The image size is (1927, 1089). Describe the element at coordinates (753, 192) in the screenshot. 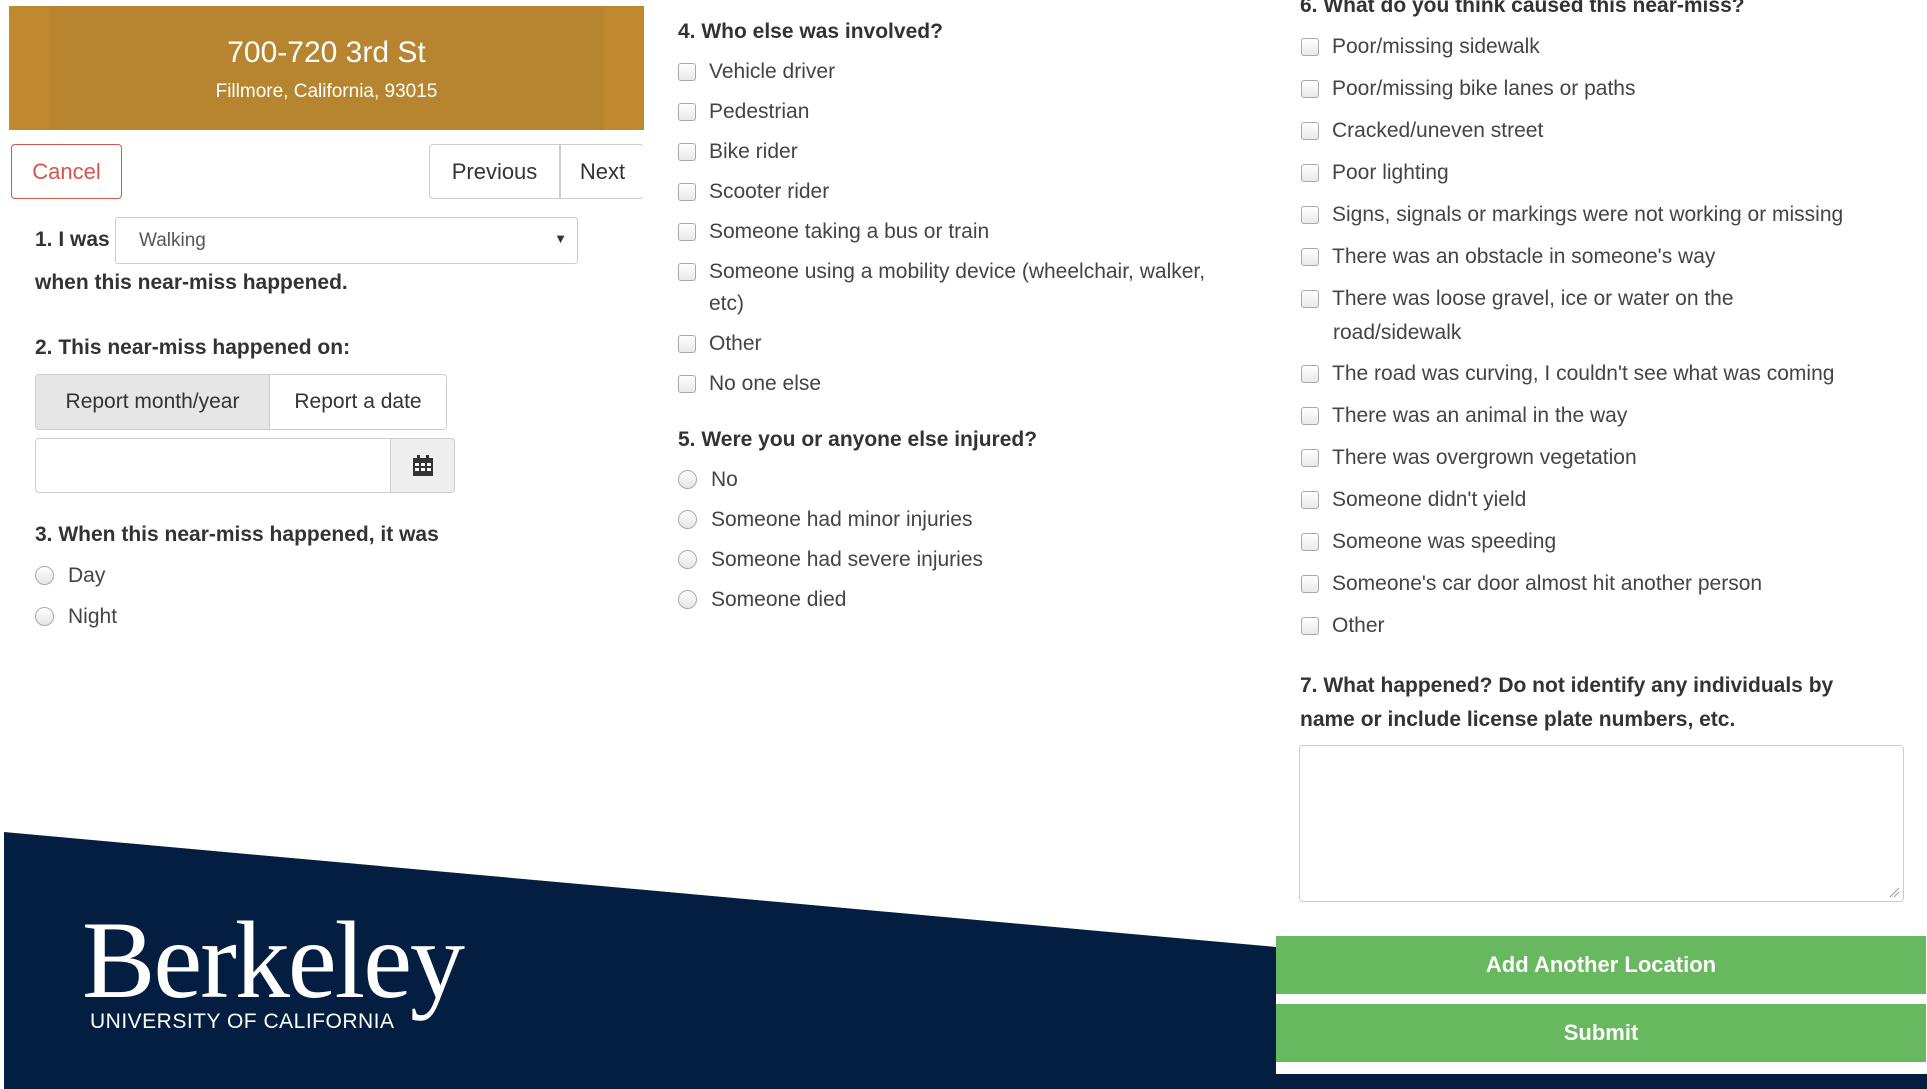

I see `checkbox-scooter-rider: Scooter rider` at that location.